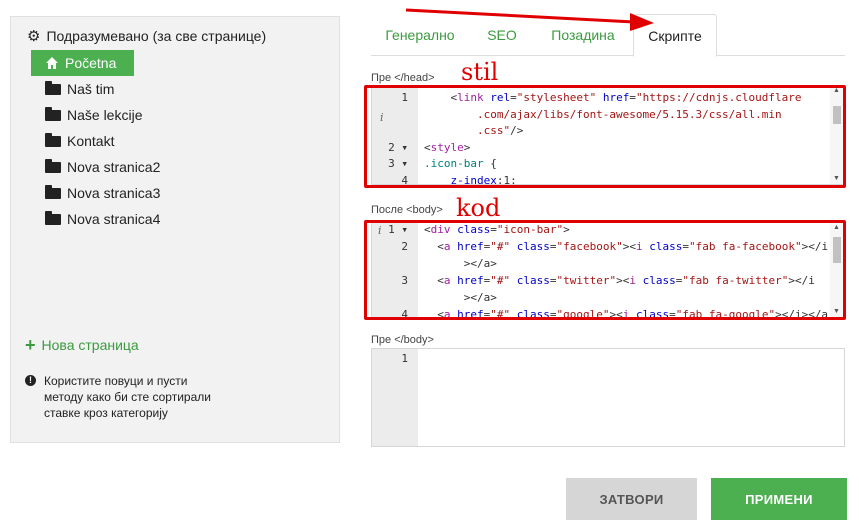  Describe the element at coordinates (407, 210) in the screenshot. I see `body-section-label: После <body>` at that location.